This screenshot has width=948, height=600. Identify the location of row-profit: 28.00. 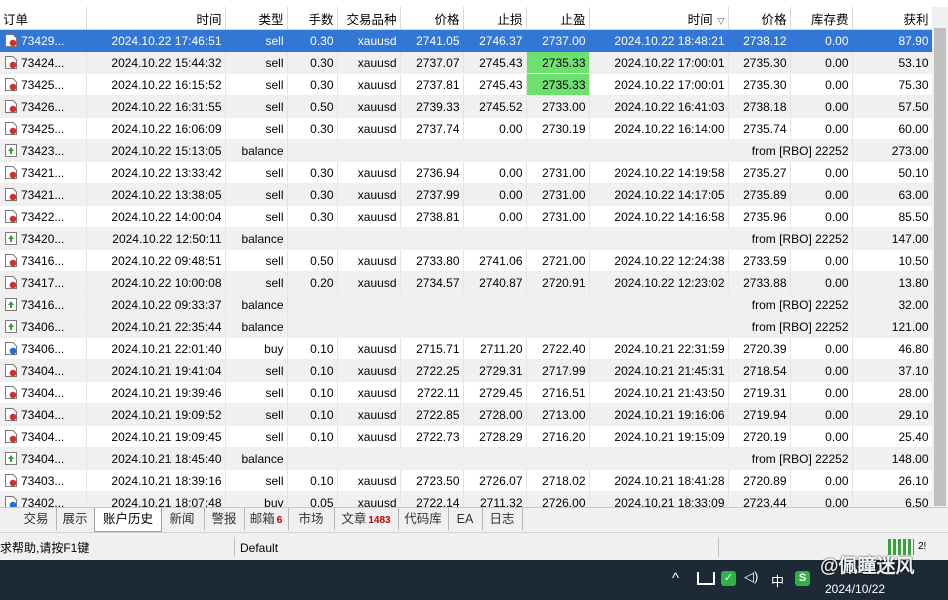
(892, 392).